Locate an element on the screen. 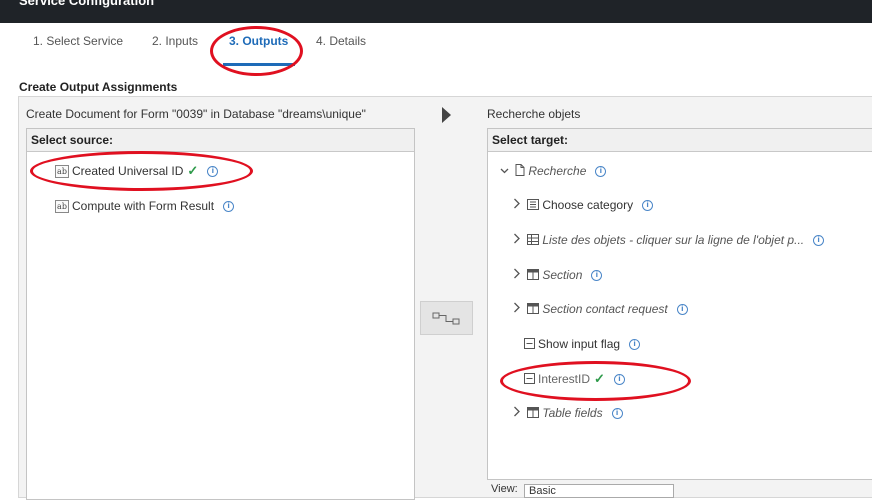  target-item-label: Table fields is located at coordinates (572, 413).